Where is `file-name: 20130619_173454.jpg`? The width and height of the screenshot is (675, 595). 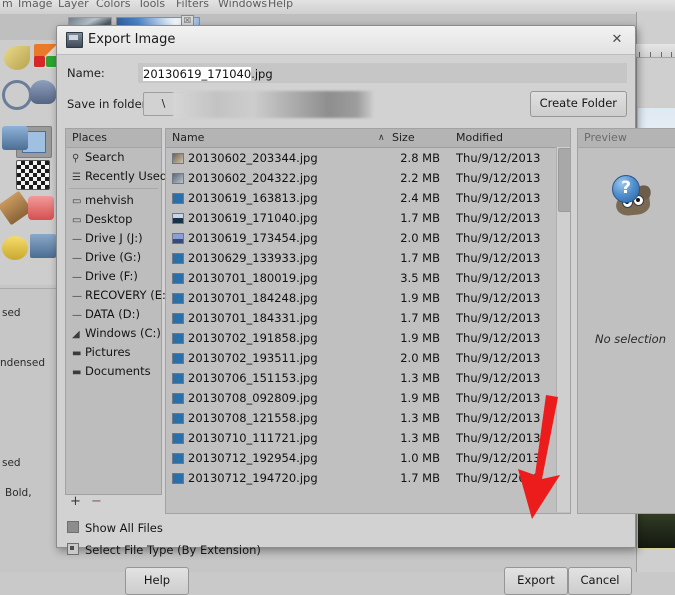
file-name: 20130619_173454.jpg is located at coordinates (253, 238).